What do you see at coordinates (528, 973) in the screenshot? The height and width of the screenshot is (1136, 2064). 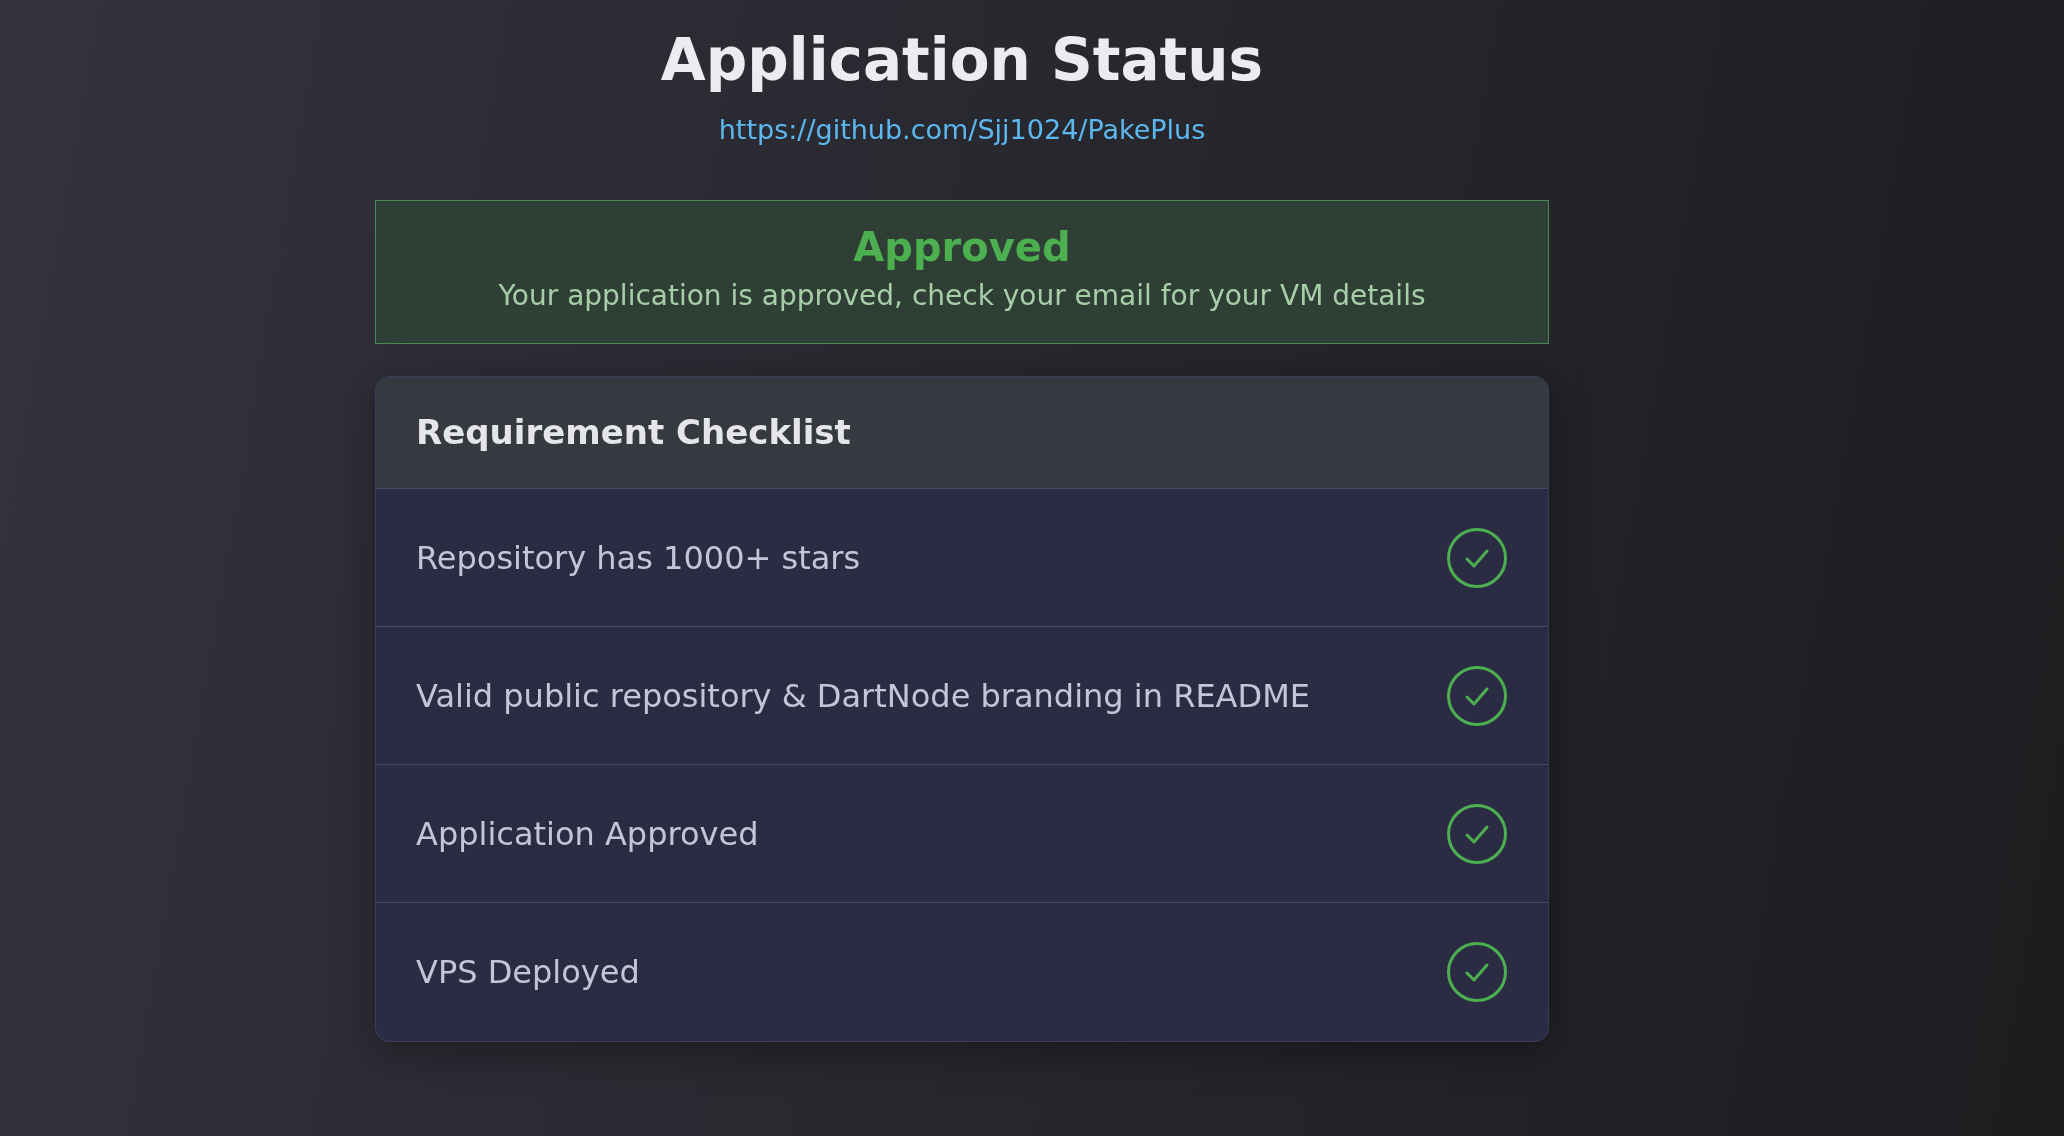 I see `requirement-label: VPS Deployed` at bounding box center [528, 973].